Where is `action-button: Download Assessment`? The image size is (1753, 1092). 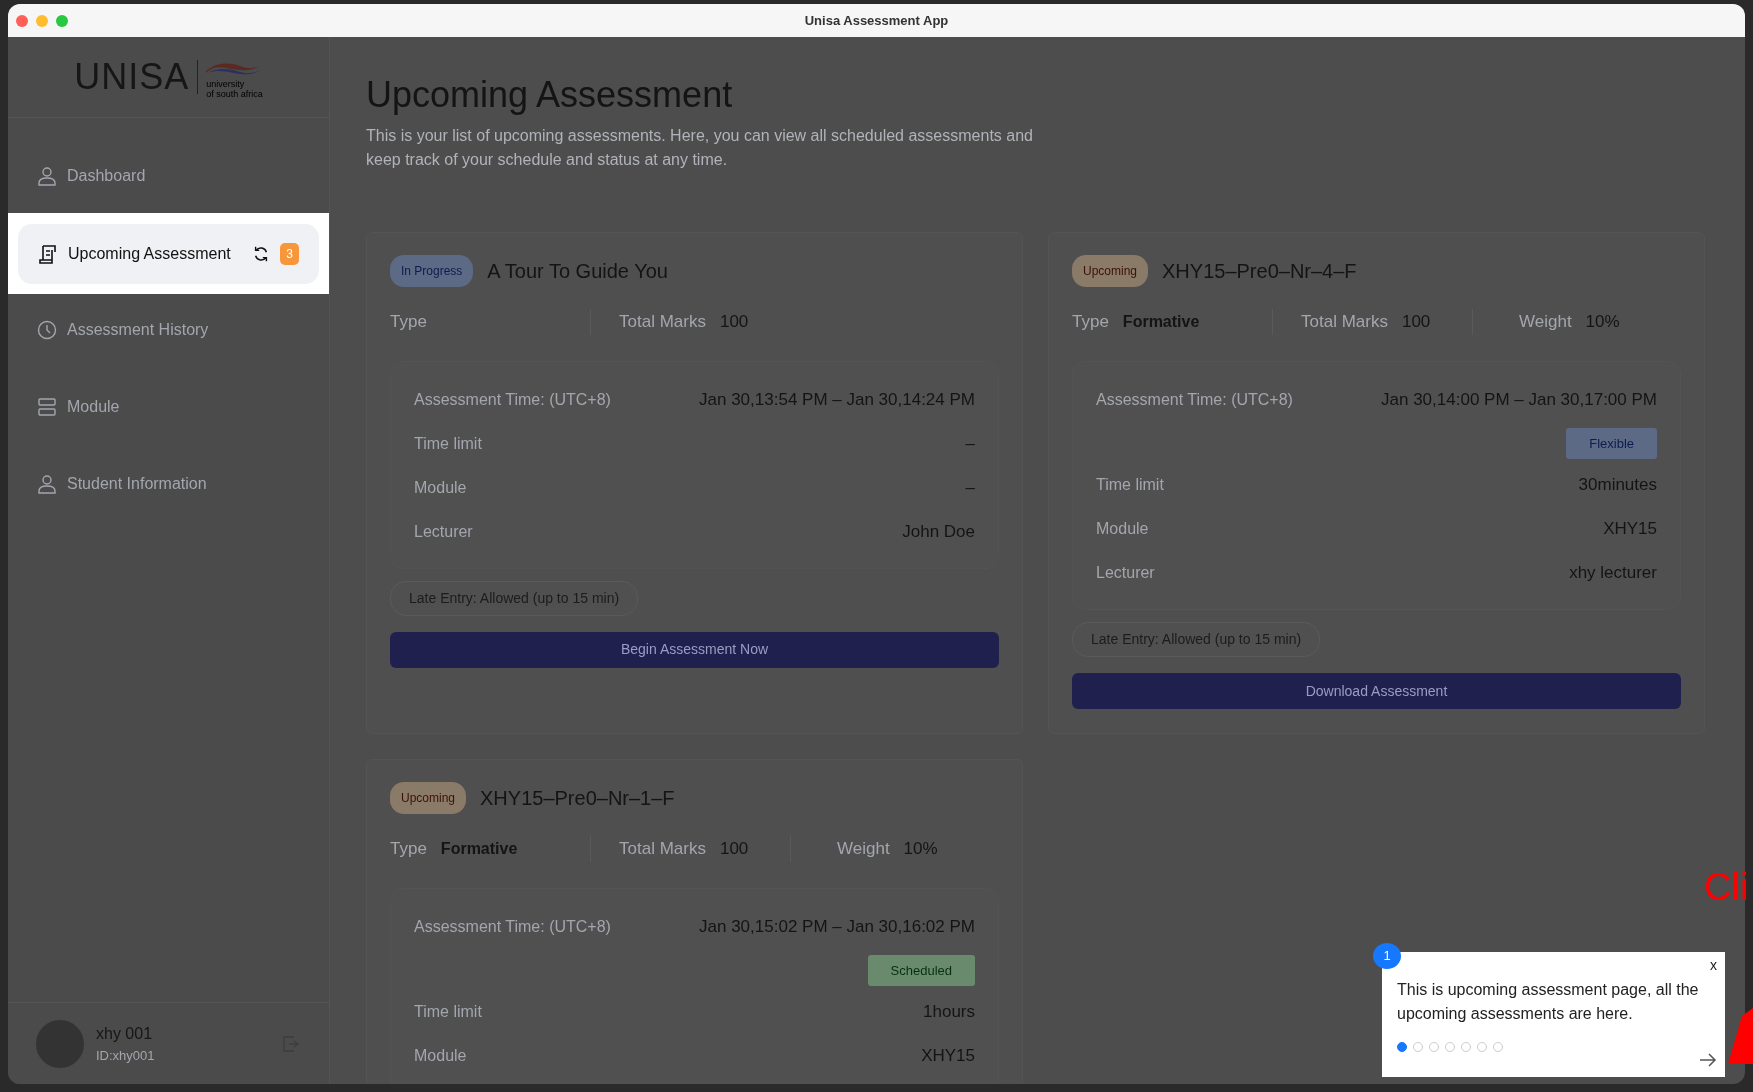 action-button: Download Assessment is located at coordinates (1376, 691).